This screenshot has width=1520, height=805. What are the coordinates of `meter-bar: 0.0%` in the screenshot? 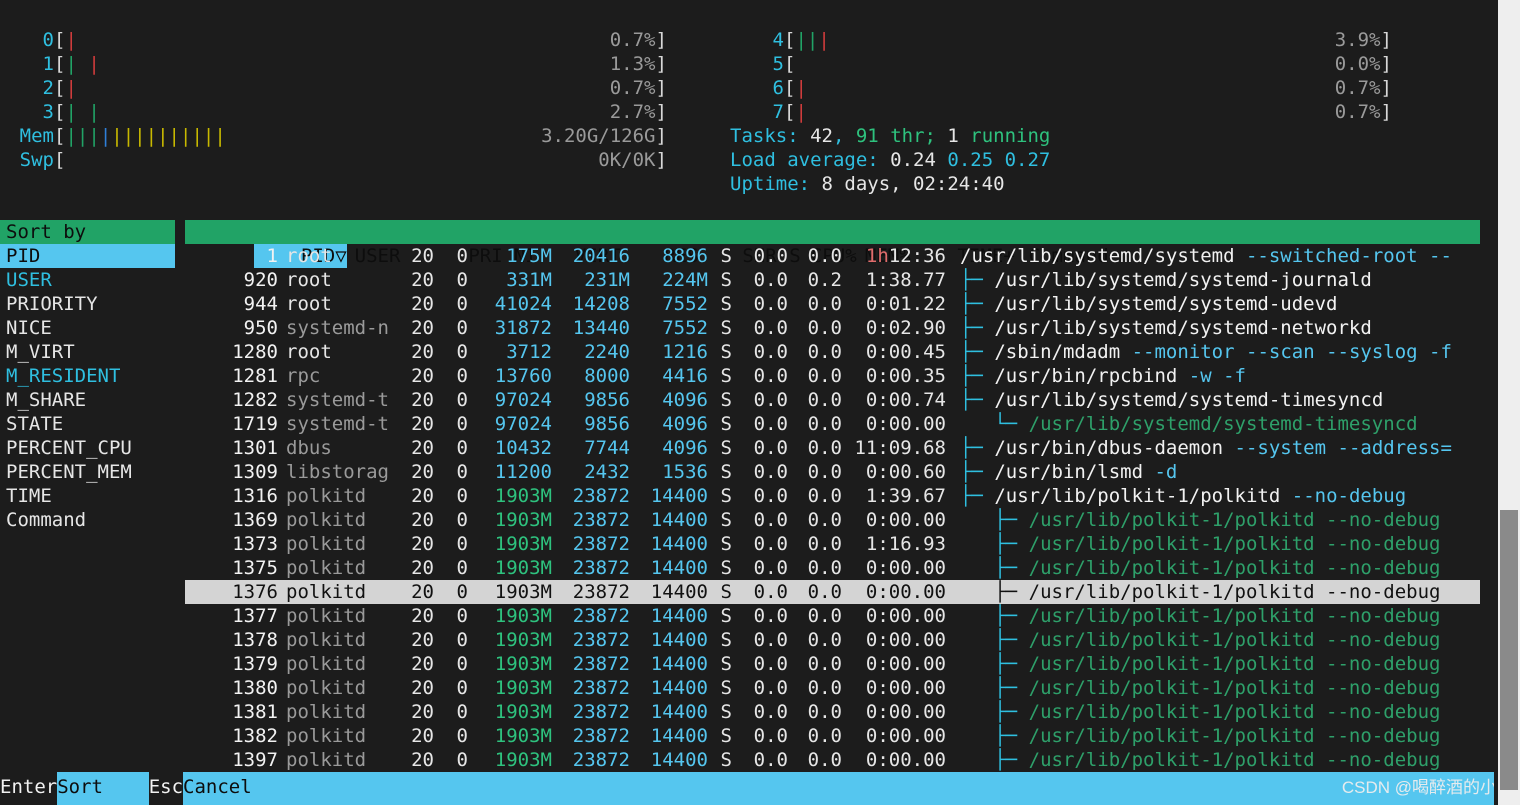 It's located at (1088, 64).